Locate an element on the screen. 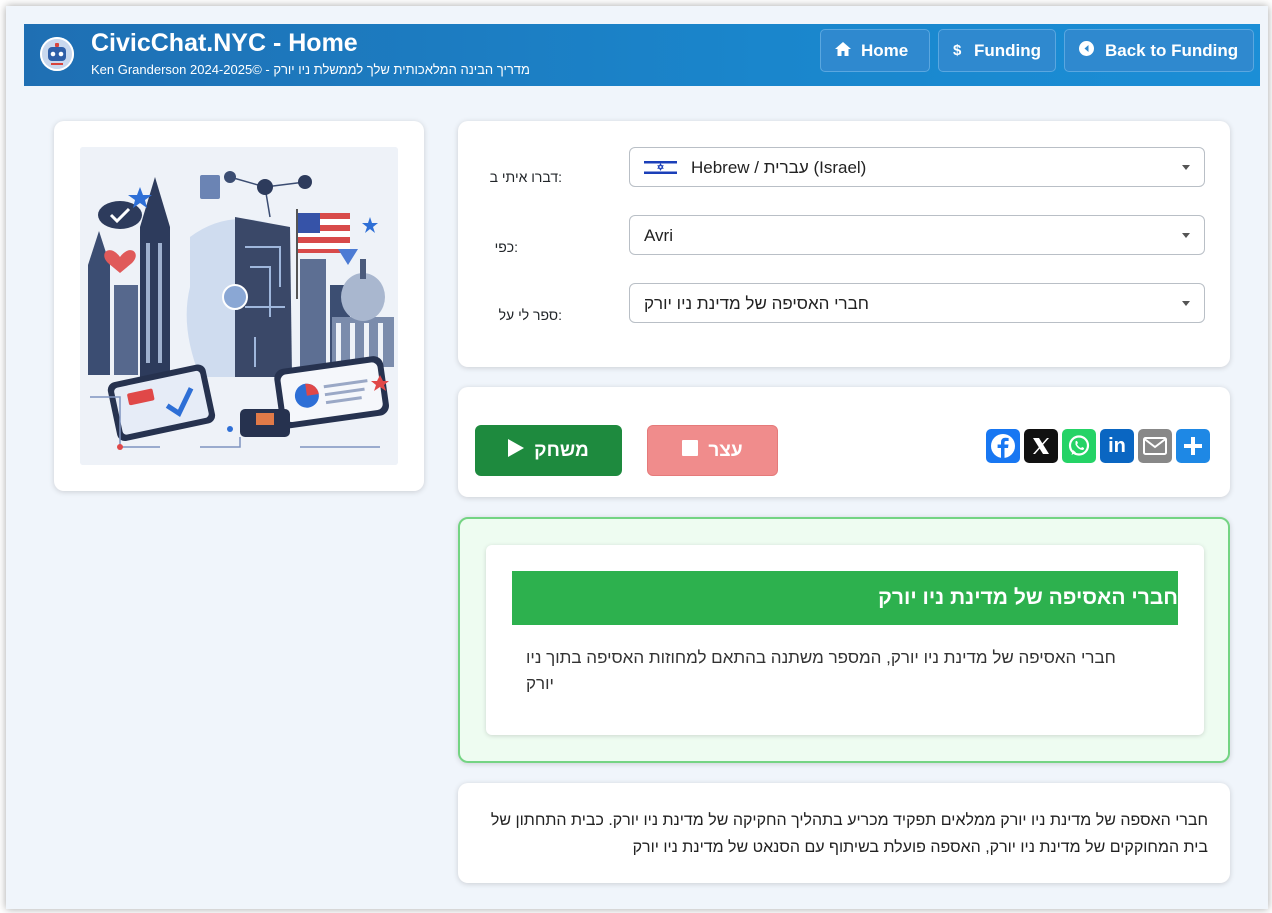  play-button: משחק is located at coordinates (548, 450).